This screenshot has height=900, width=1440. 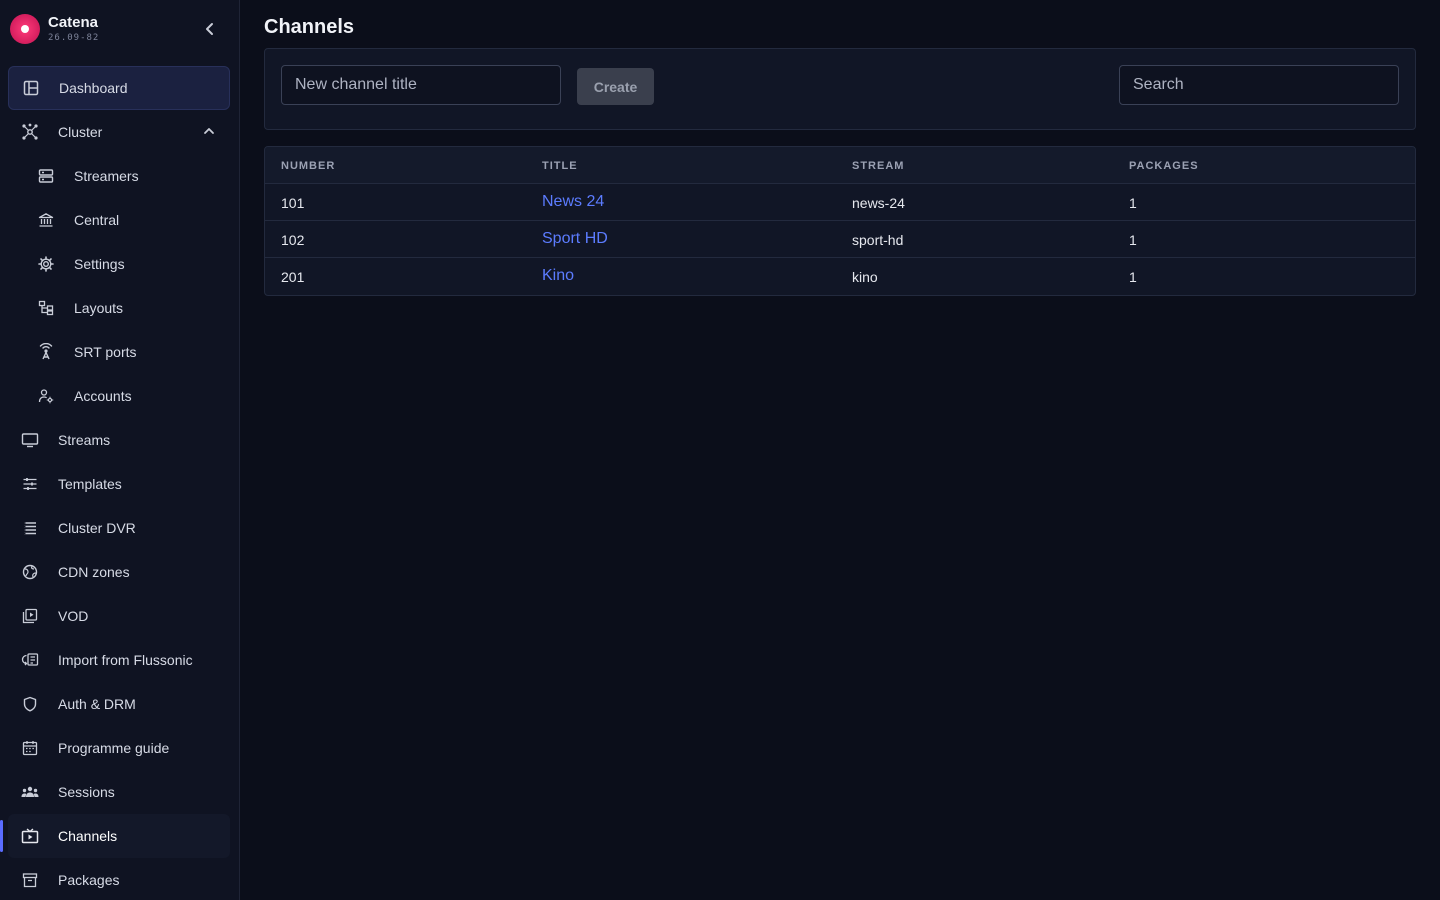 I want to click on active-indicator, so click(x=1, y=836).